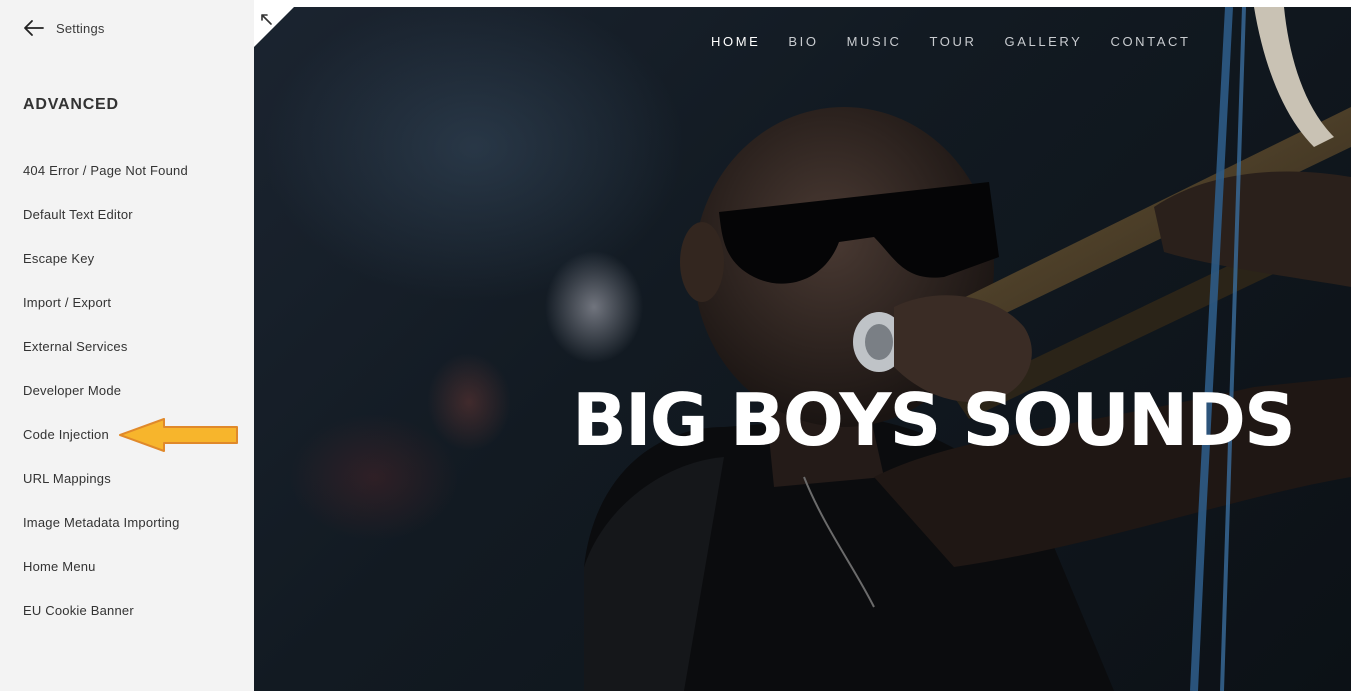 The width and height of the screenshot is (1351, 691). Describe the element at coordinates (1150, 41) in the screenshot. I see `nav-contact: CONTACT` at that location.